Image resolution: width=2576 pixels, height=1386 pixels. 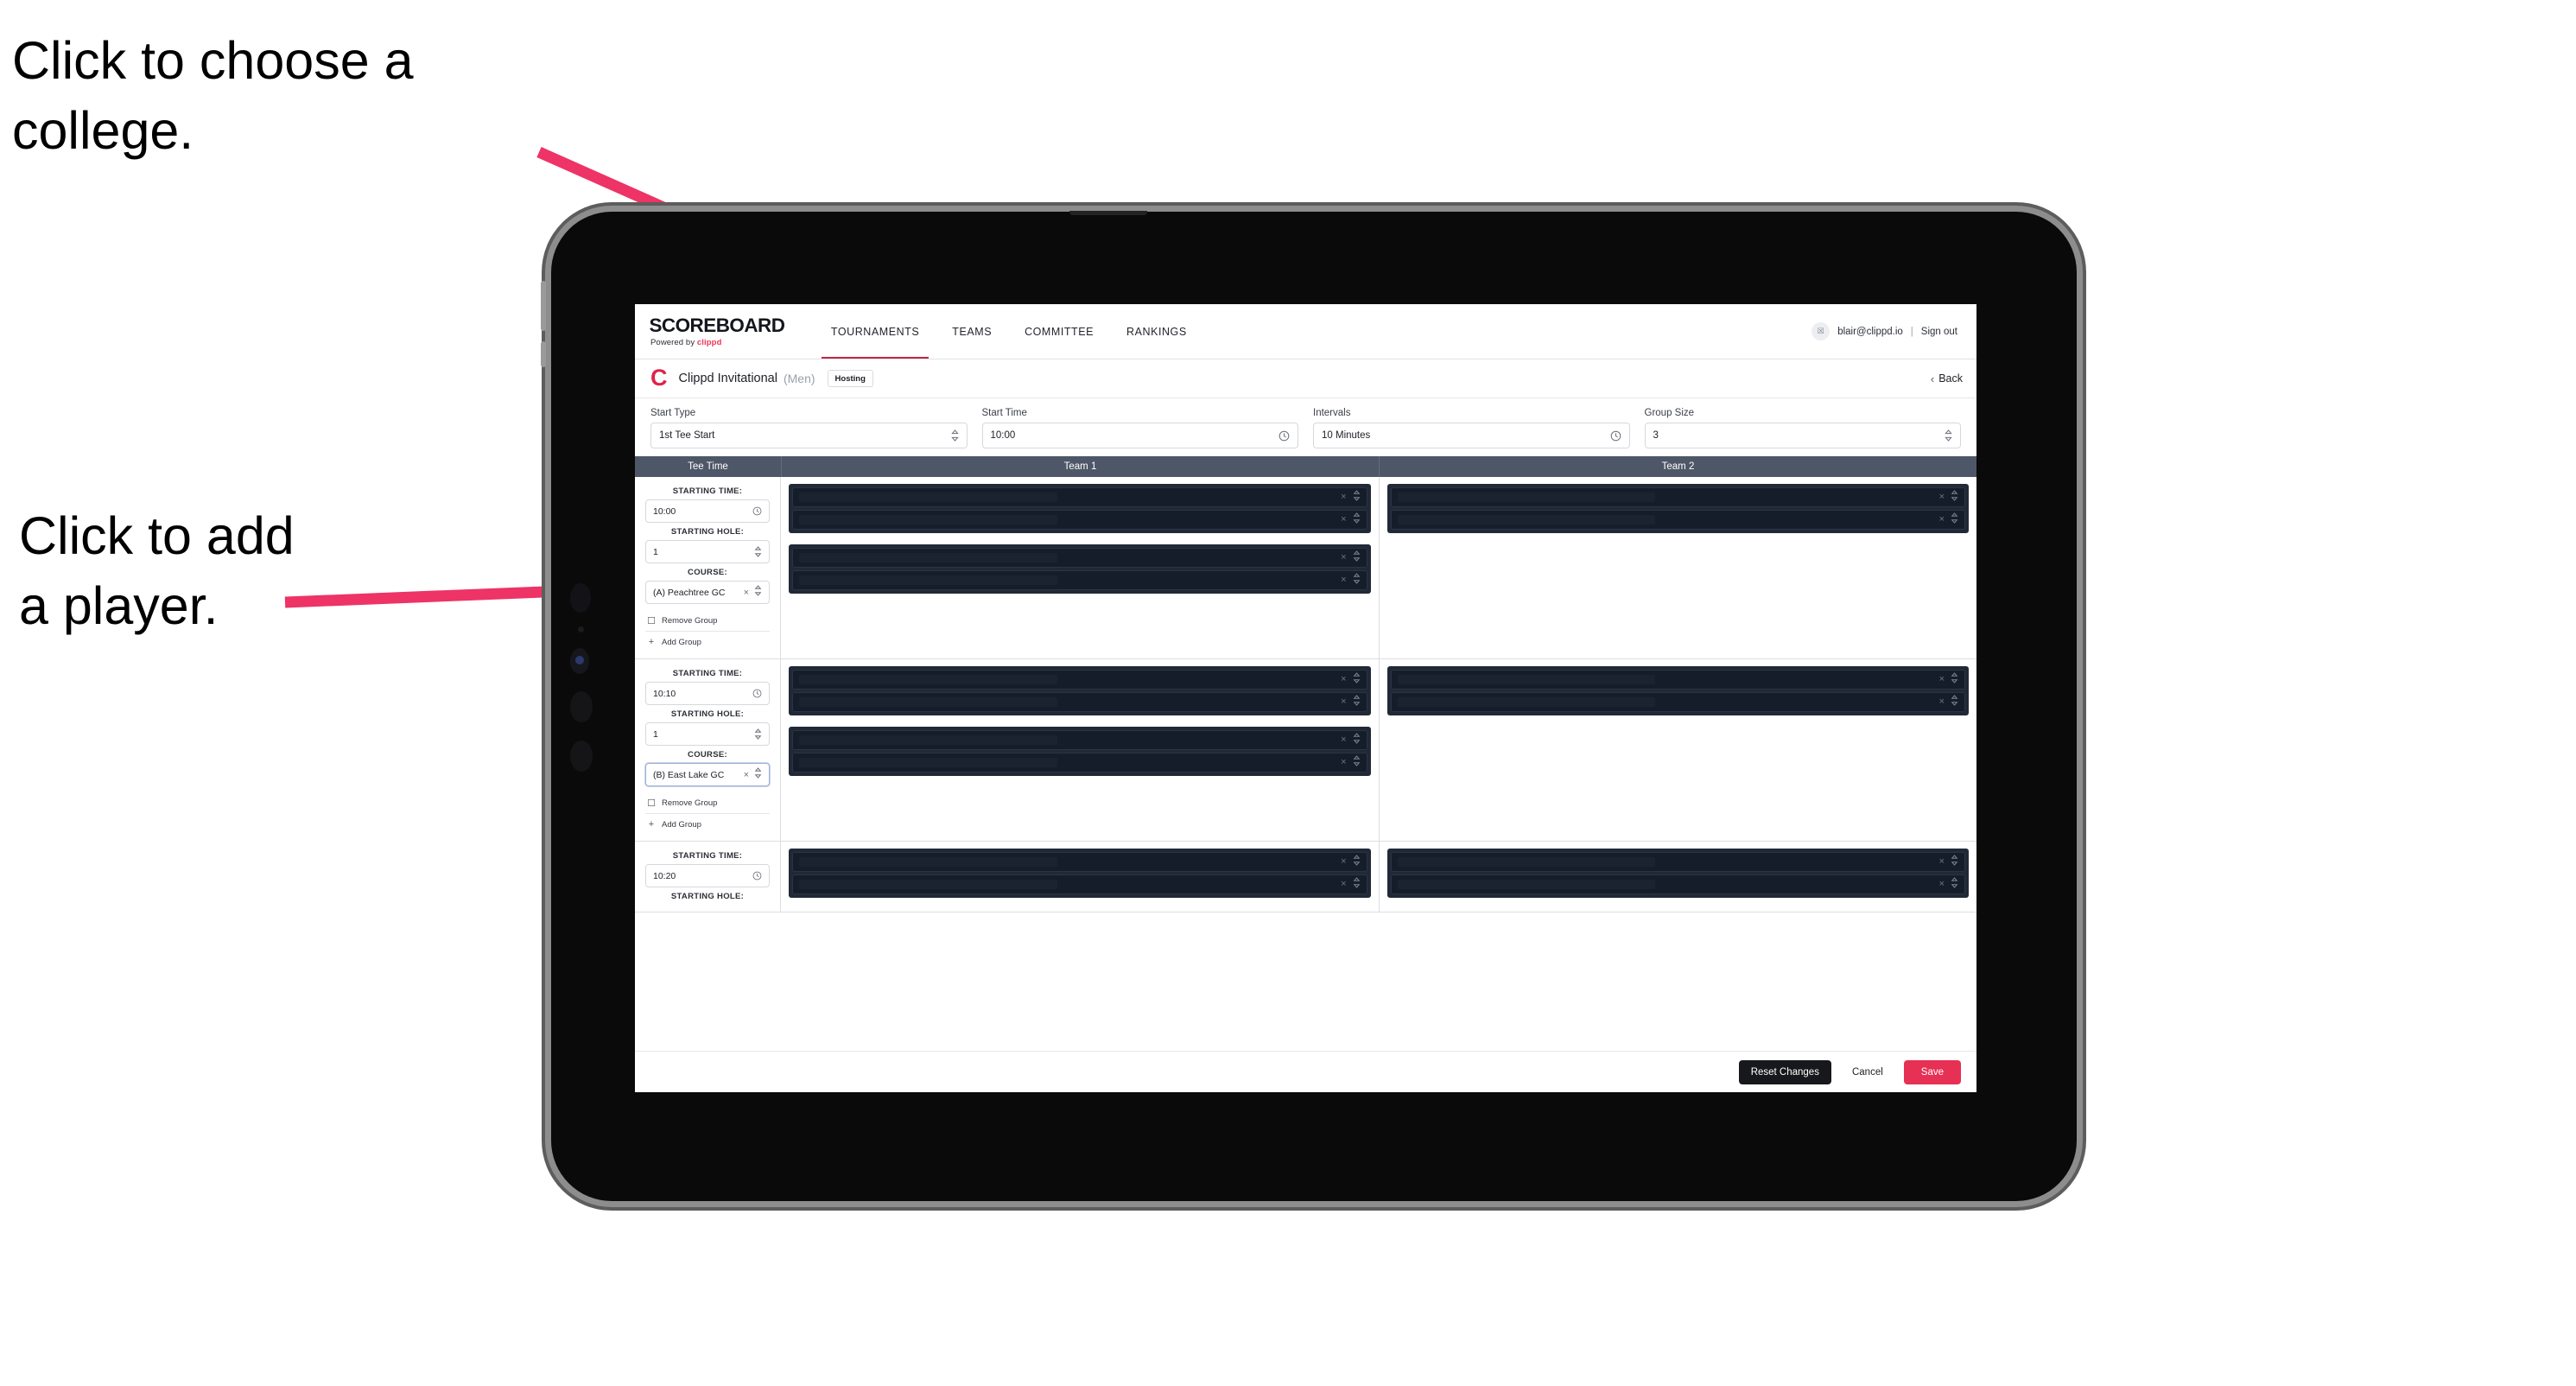 I want to click on nav-item-teams: TEAMS, so click(x=972, y=331).